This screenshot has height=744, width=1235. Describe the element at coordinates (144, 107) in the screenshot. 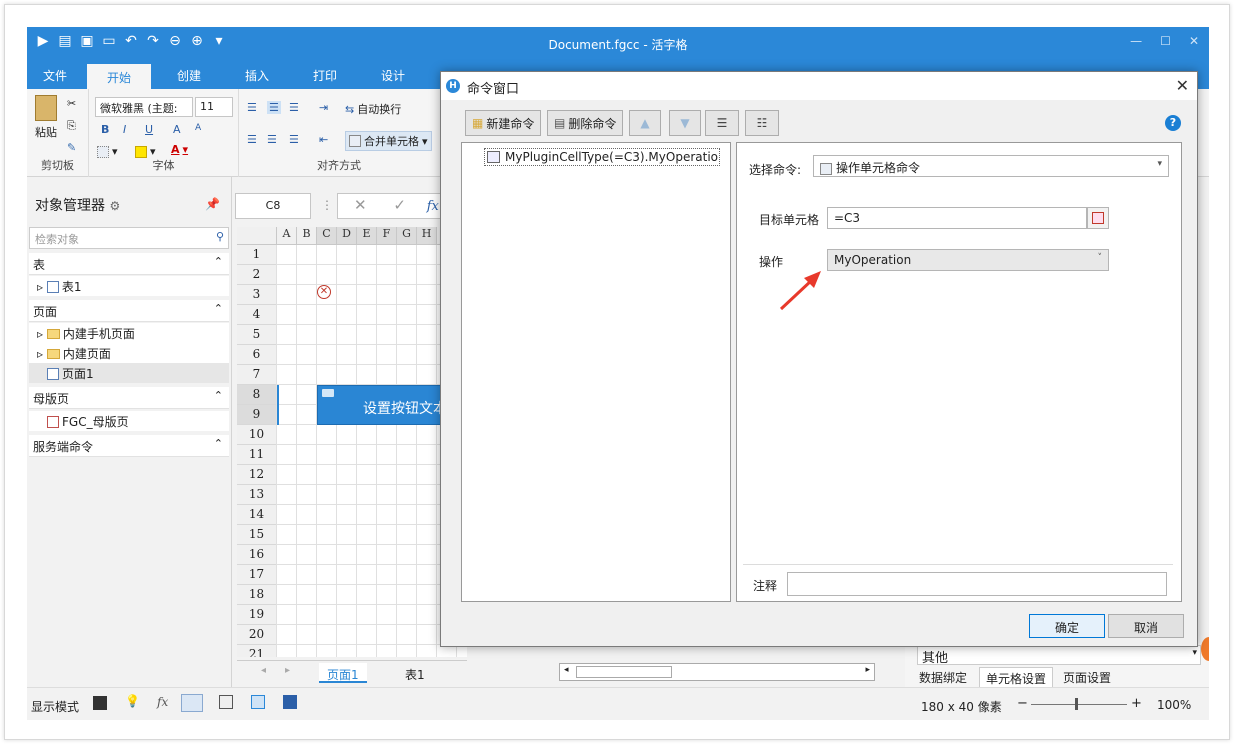

I see `font-family-combo: 微软雅黑 (主题:` at that location.